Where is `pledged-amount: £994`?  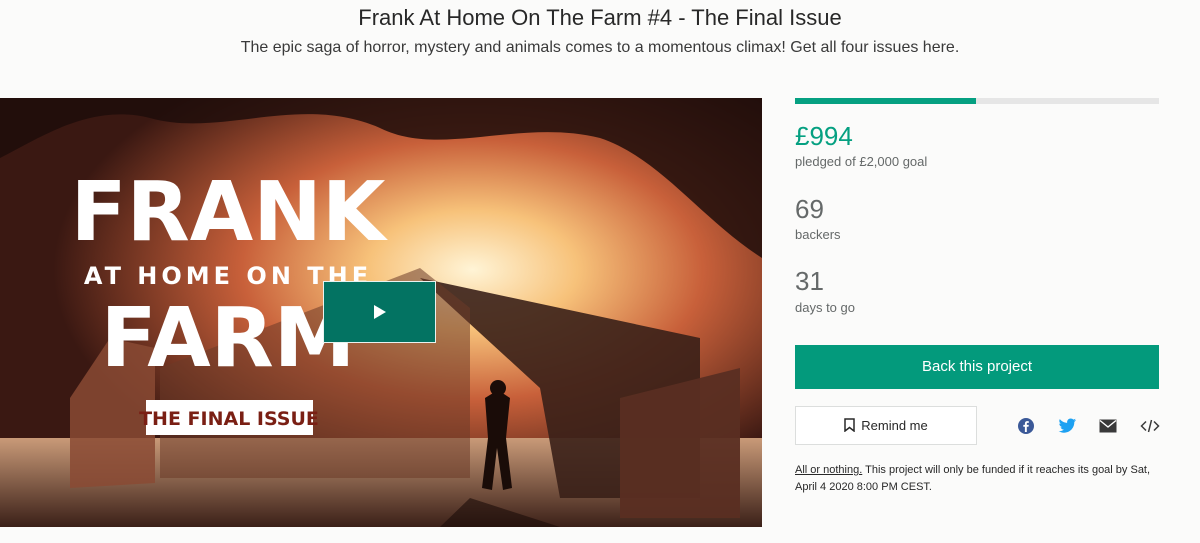 pledged-amount: £994 is located at coordinates (824, 136).